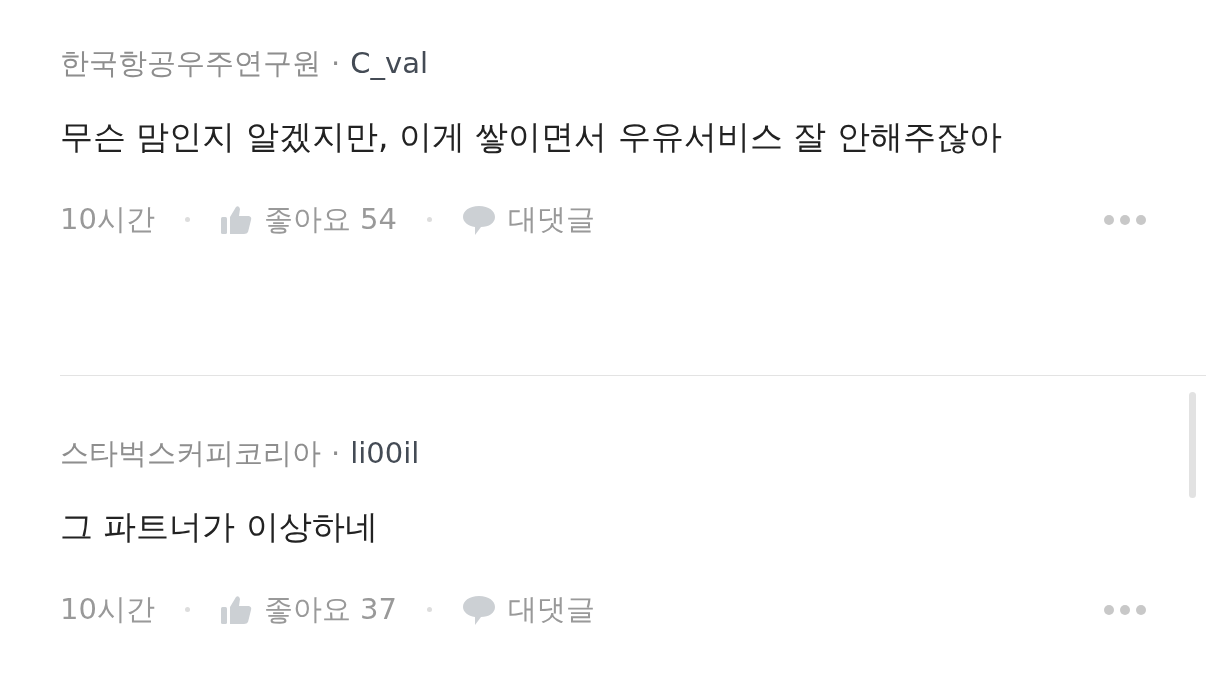  I want to click on comment-text: 그 파트너가 이상하네, so click(219, 526).